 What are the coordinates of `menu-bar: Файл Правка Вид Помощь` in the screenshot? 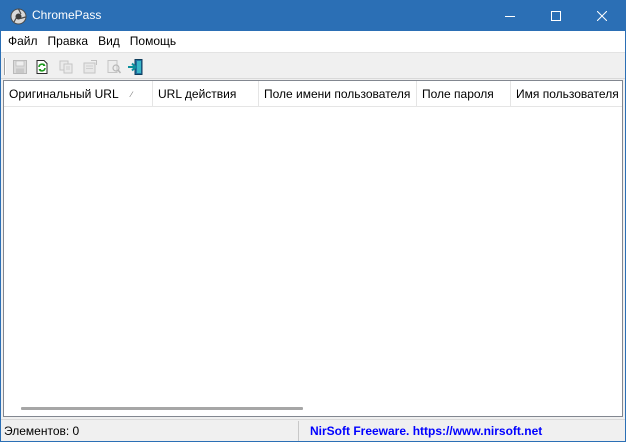 It's located at (313, 41).